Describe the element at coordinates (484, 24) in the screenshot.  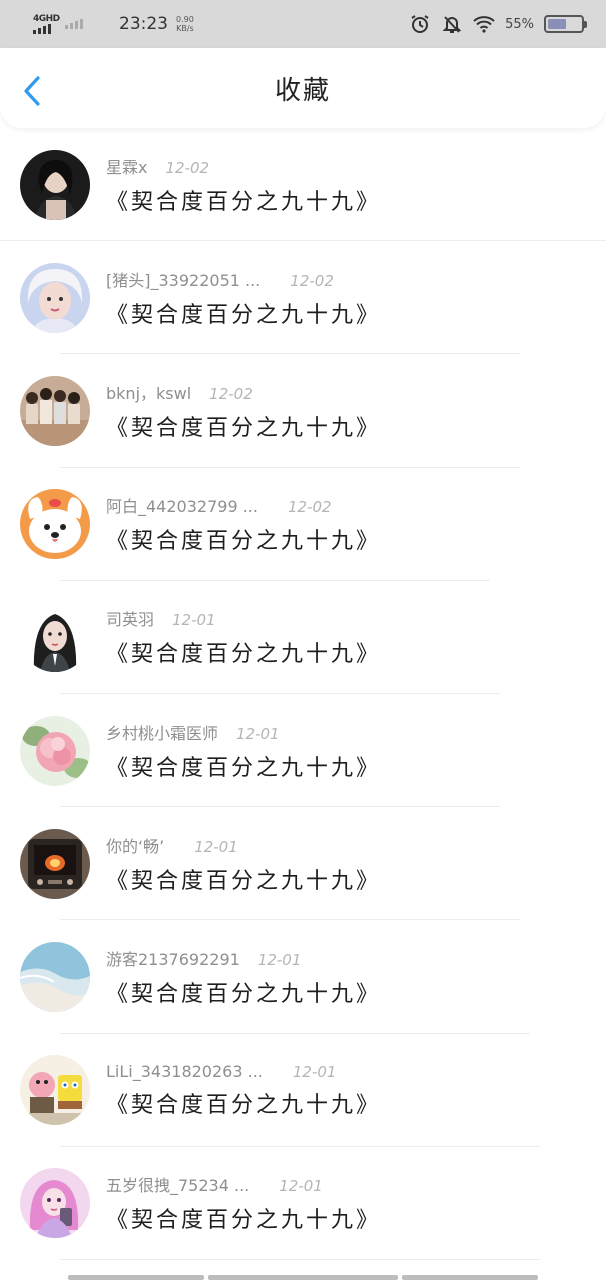
I see `wifi-icon` at that location.